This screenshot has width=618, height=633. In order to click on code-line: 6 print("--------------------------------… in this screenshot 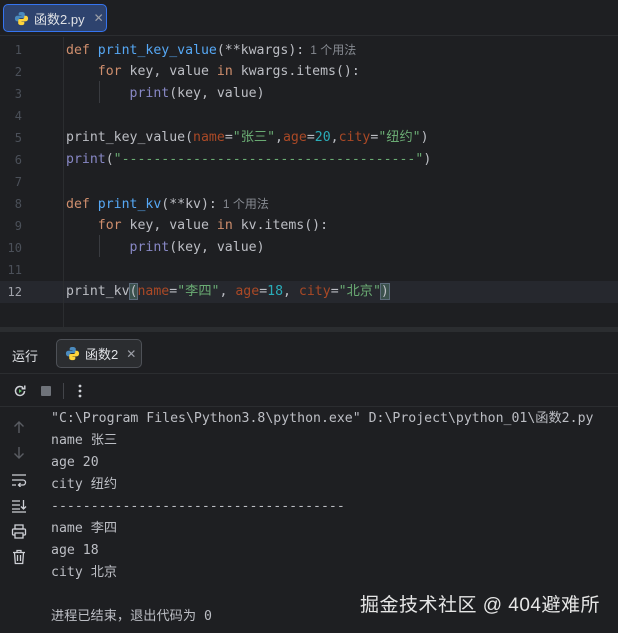, I will do `click(309, 160)`.